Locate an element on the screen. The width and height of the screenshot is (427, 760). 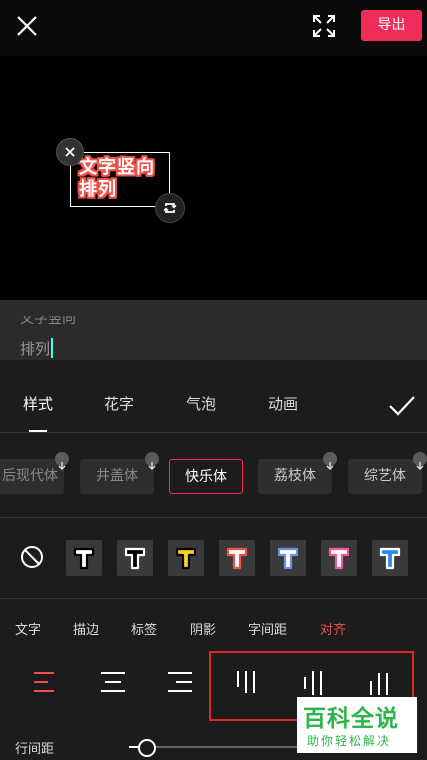
line-spacing-slider is located at coordinates (219, 747).